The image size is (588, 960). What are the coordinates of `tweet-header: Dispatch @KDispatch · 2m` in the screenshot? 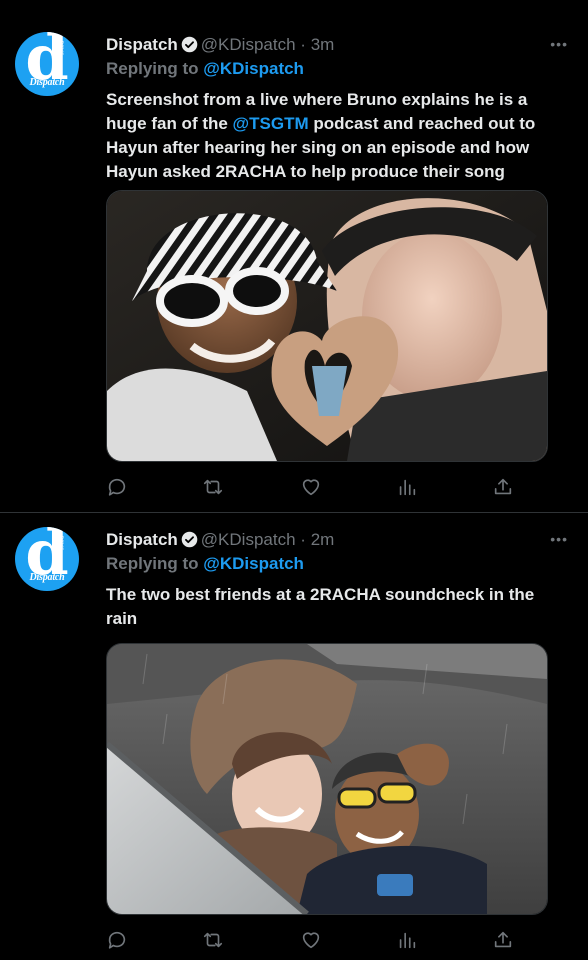 It's located at (220, 540).